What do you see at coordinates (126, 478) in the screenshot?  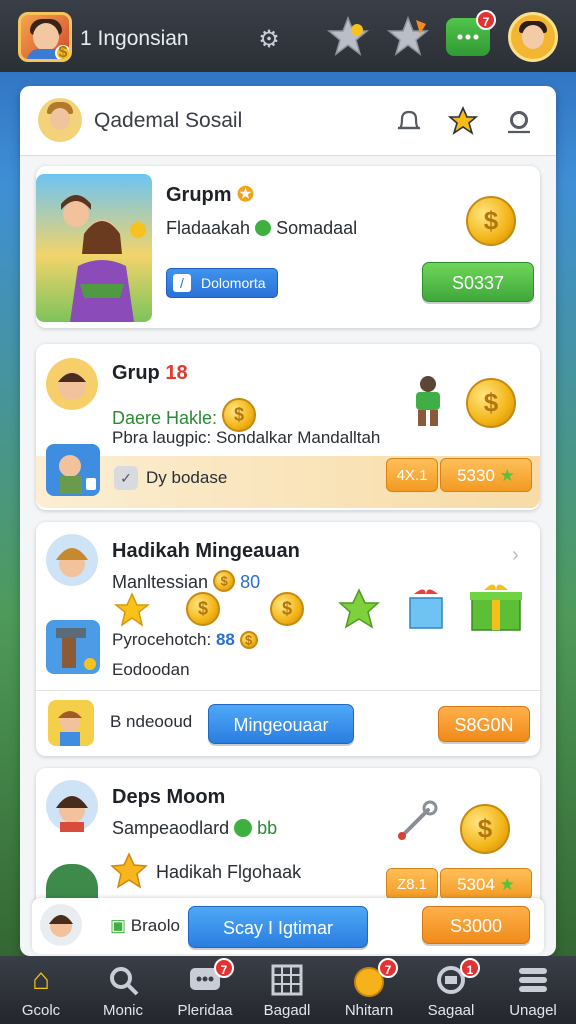 I see `check-icon: ✓` at bounding box center [126, 478].